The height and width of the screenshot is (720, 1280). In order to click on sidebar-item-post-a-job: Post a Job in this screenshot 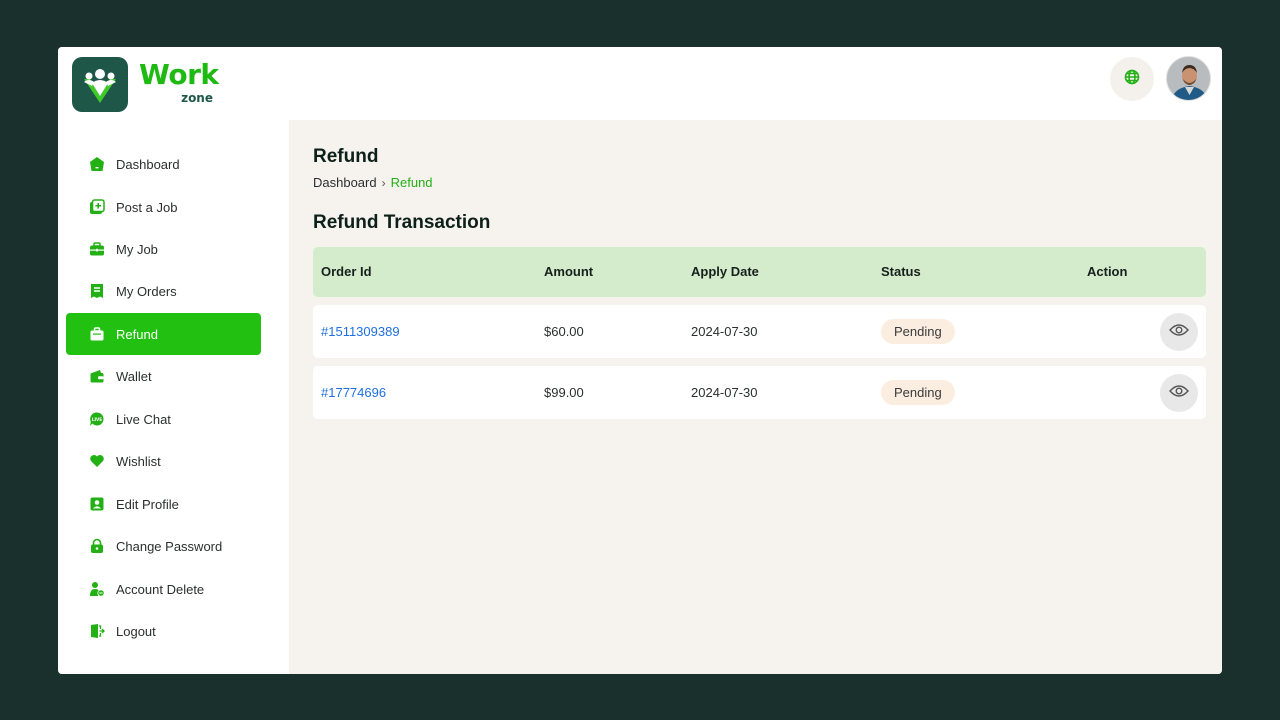, I will do `click(163, 207)`.